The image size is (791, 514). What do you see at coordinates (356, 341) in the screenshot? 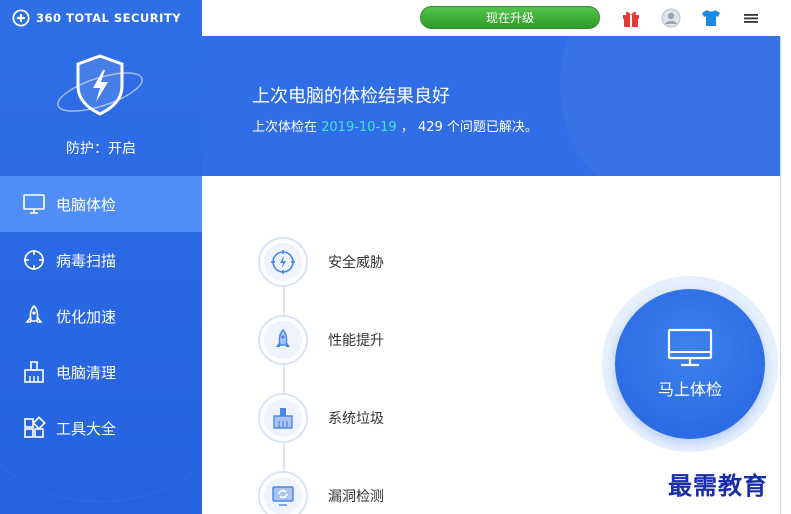
I see `check-label: 性能提升` at bounding box center [356, 341].